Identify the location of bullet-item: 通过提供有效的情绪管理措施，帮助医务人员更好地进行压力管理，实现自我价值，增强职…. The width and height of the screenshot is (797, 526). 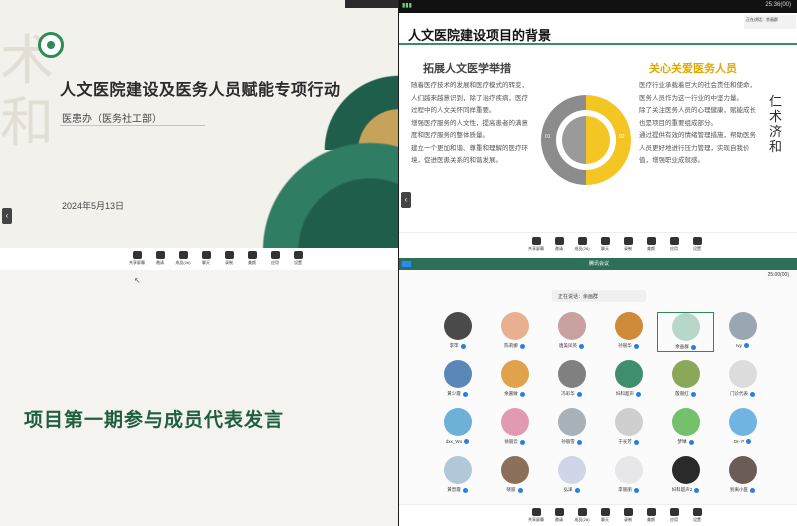
(697, 148).